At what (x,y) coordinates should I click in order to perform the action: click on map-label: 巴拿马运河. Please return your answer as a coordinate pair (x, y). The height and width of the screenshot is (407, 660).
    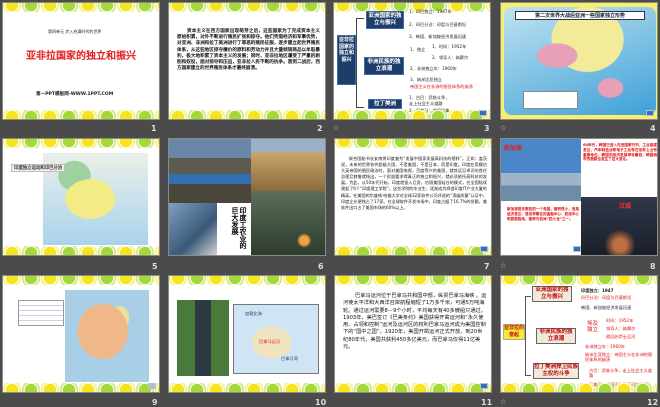
    Looking at the image, I should click on (269, 341).